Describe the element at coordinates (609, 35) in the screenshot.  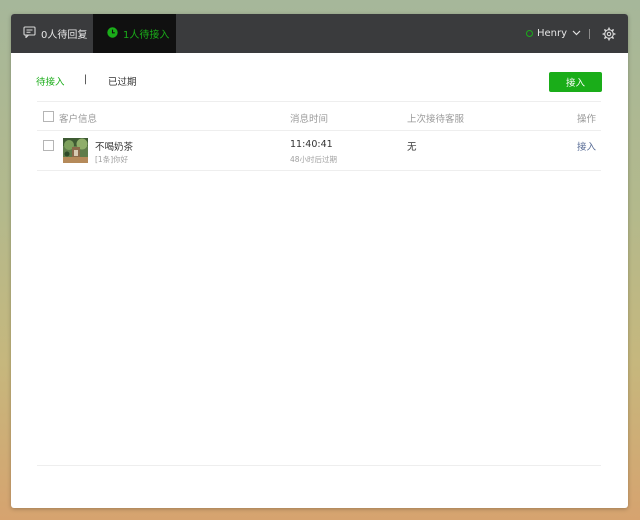
I see `gear-icon` at that location.